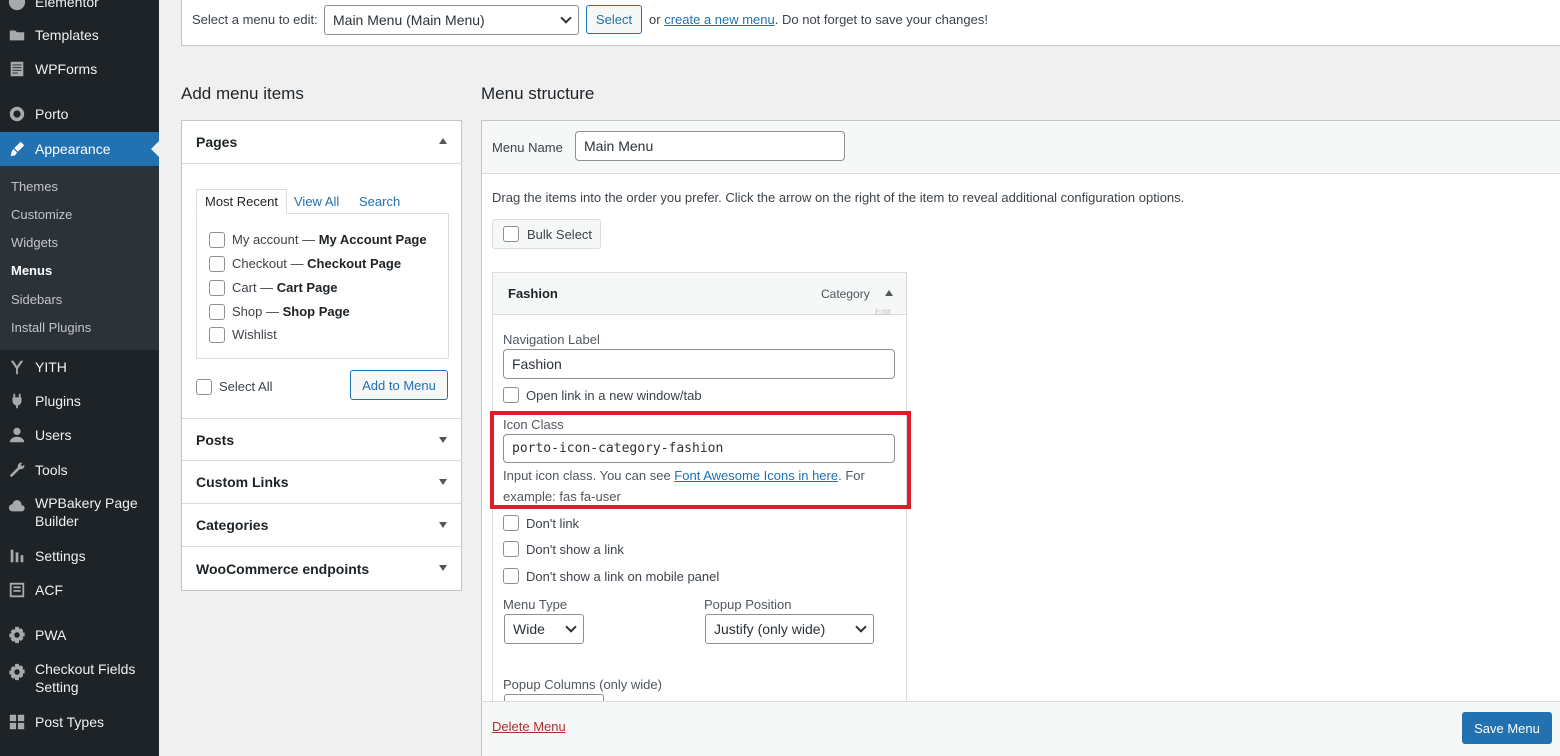 The height and width of the screenshot is (756, 1560). What do you see at coordinates (58, 401) in the screenshot?
I see `sidebar-item-label: Plugins` at bounding box center [58, 401].